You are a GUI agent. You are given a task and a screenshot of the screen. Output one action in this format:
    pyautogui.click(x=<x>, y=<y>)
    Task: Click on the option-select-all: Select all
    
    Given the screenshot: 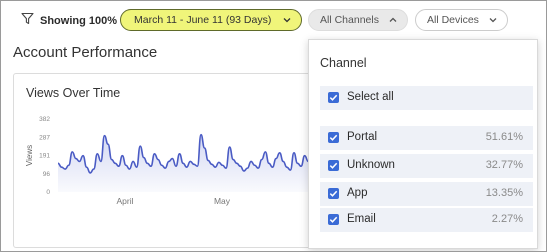 What is the action you would take?
    pyautogui.click(x=426, y=98)
    